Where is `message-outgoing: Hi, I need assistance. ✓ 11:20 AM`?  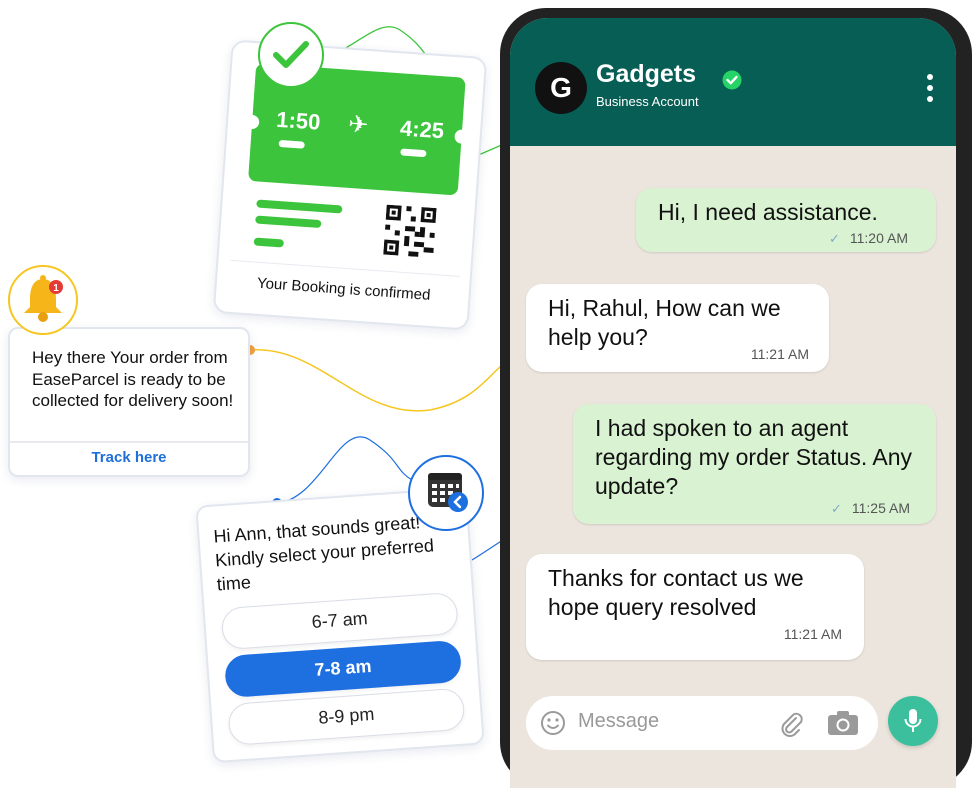
message-outgoing: Hi, I need assistance. ✓ 11:20 AM is located at coordinates (786, 220).